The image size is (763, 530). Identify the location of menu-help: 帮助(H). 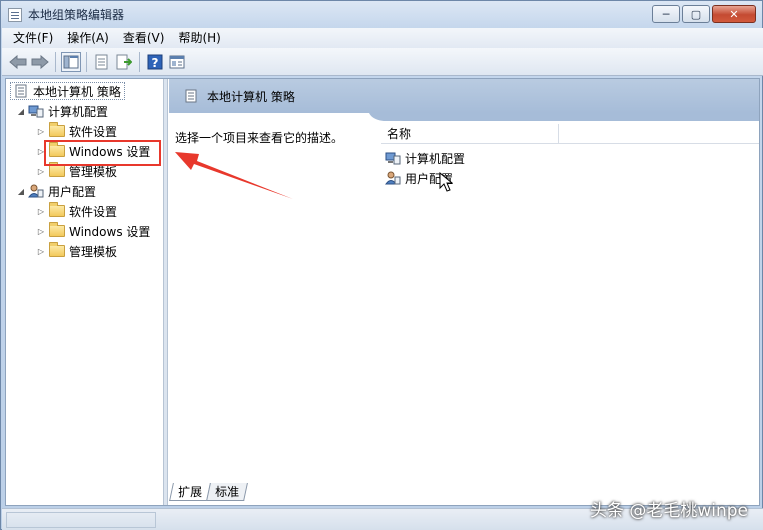
(199, 38).